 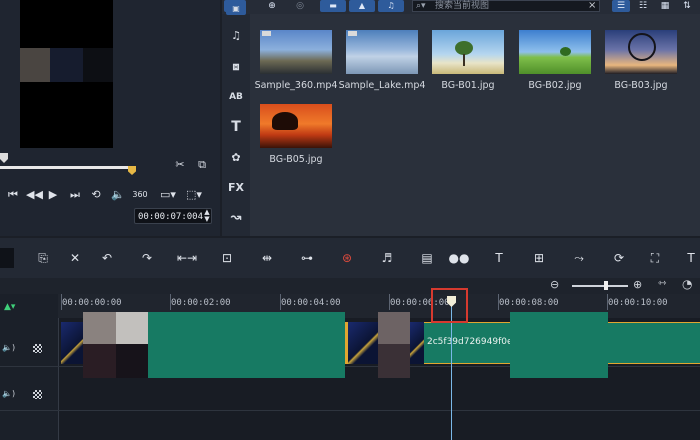 I want to click on mask-icon: ●●, so click(x=459, y=258).